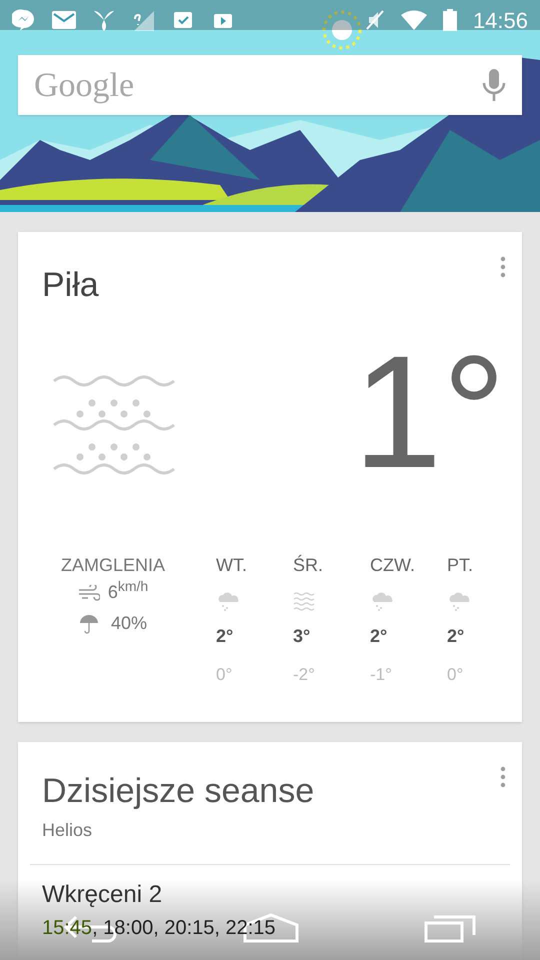 The image size is (540, 960). Describe the element at coordinates (304, 601) in the screenshot. I see `fog-icon` at that location.